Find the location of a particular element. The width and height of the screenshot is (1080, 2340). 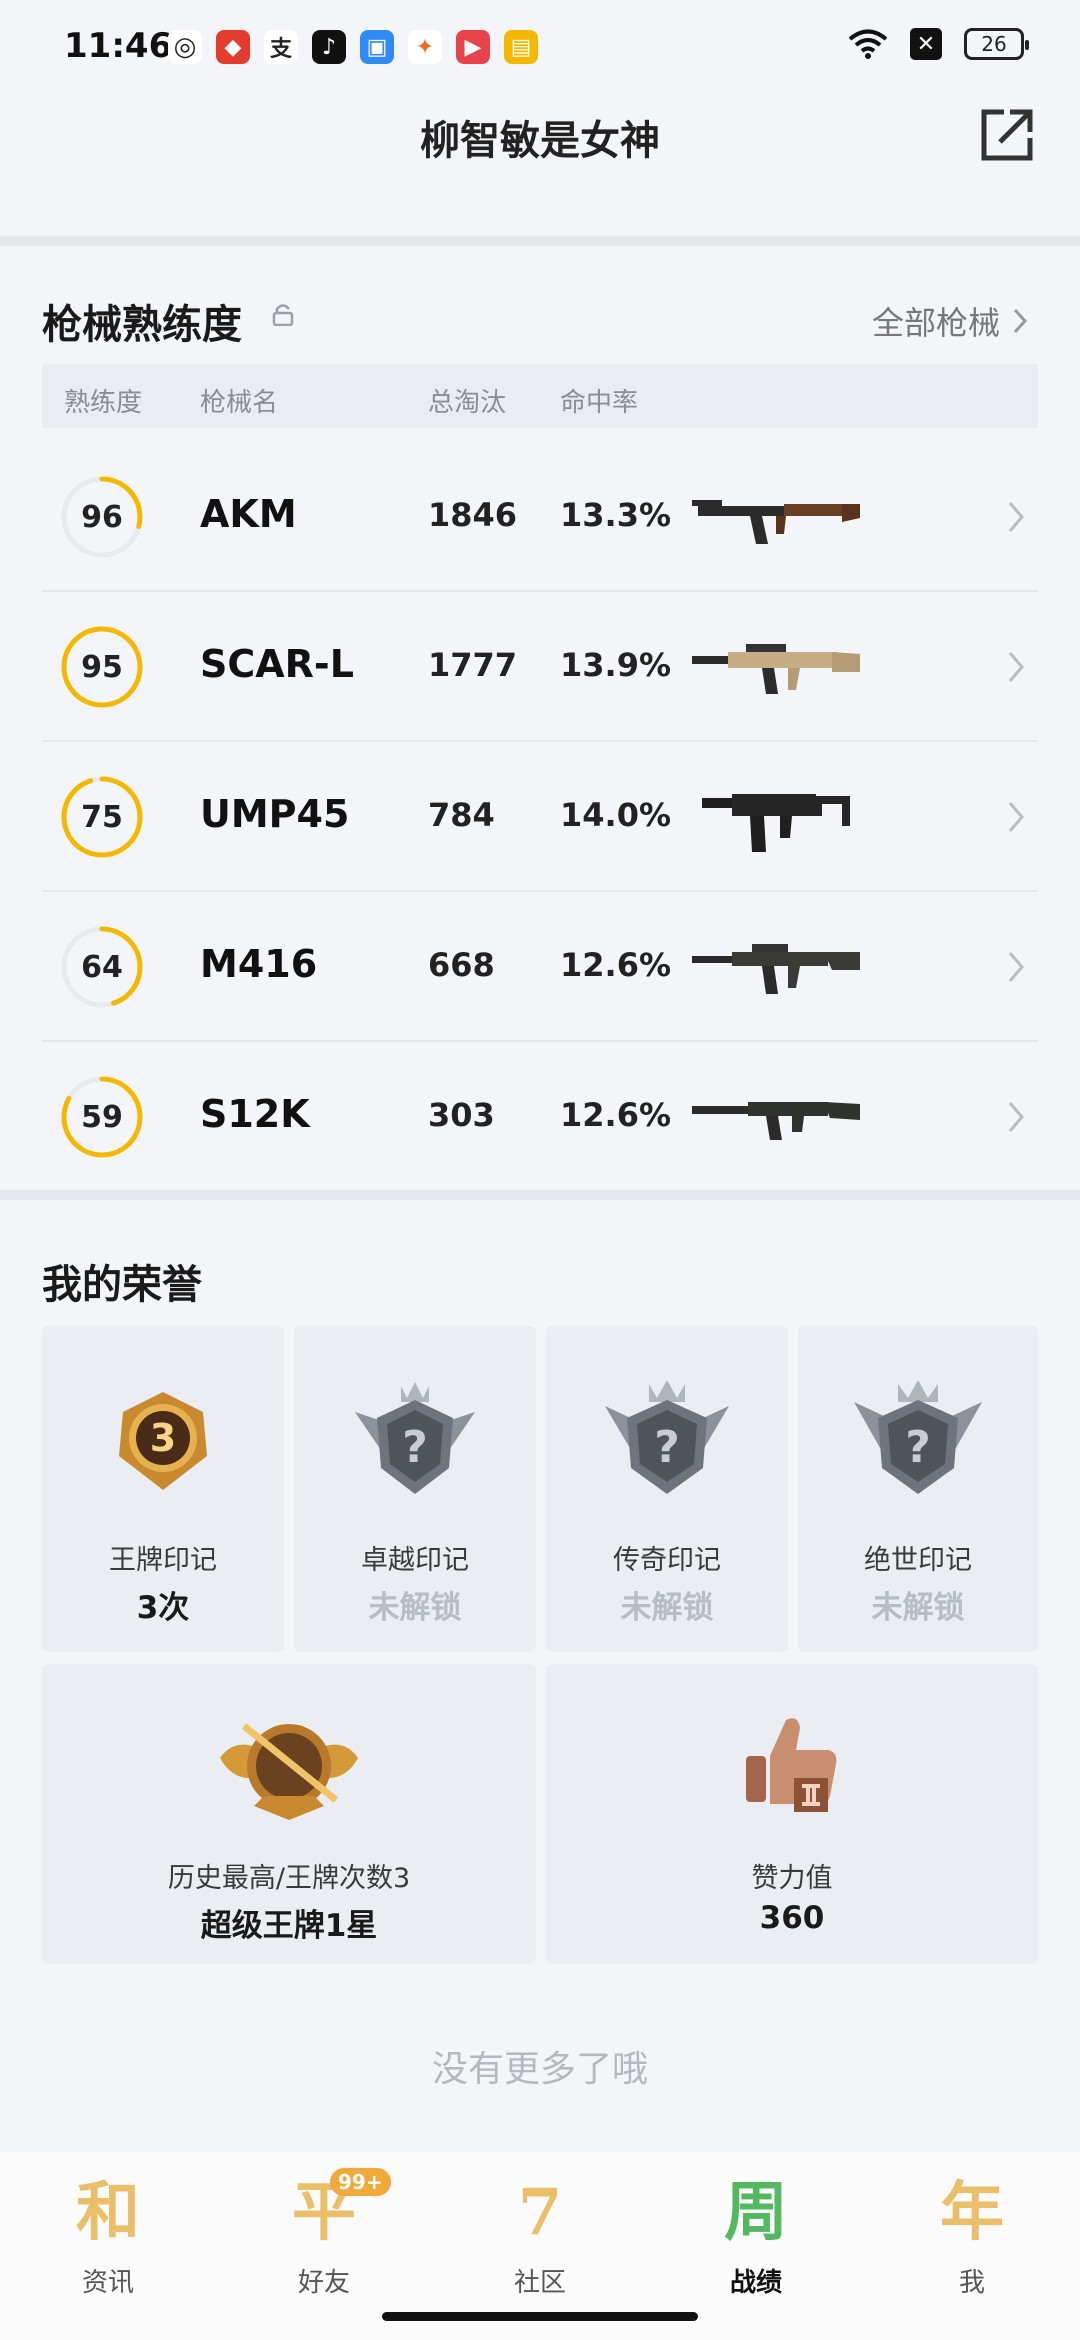

ump45-smg-image is located at coordinates (776, 823).